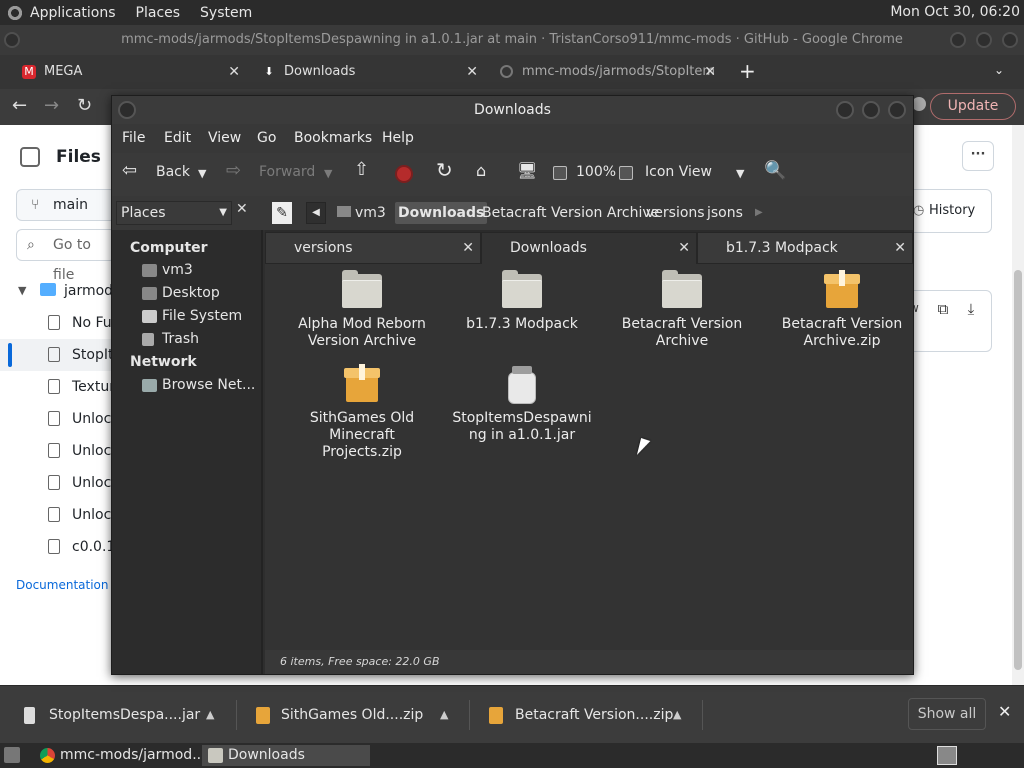  What do you see at coordinates (224, 138) in the screenshot?
I see `menu-view: View` at bounding box center [224, 138].